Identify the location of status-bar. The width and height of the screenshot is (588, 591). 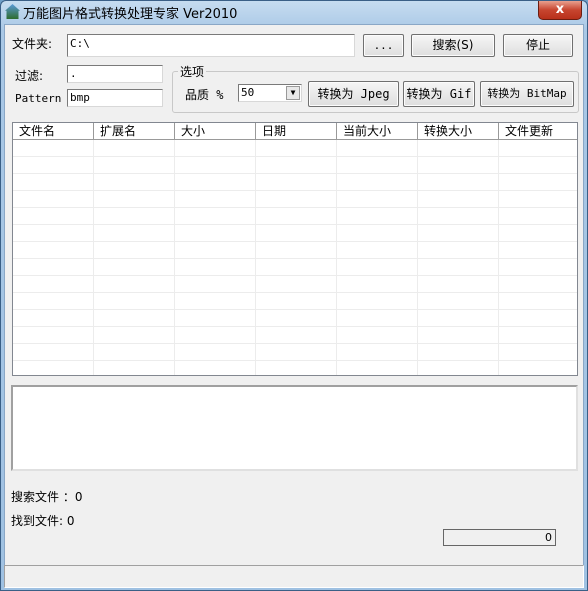
(294, 576).